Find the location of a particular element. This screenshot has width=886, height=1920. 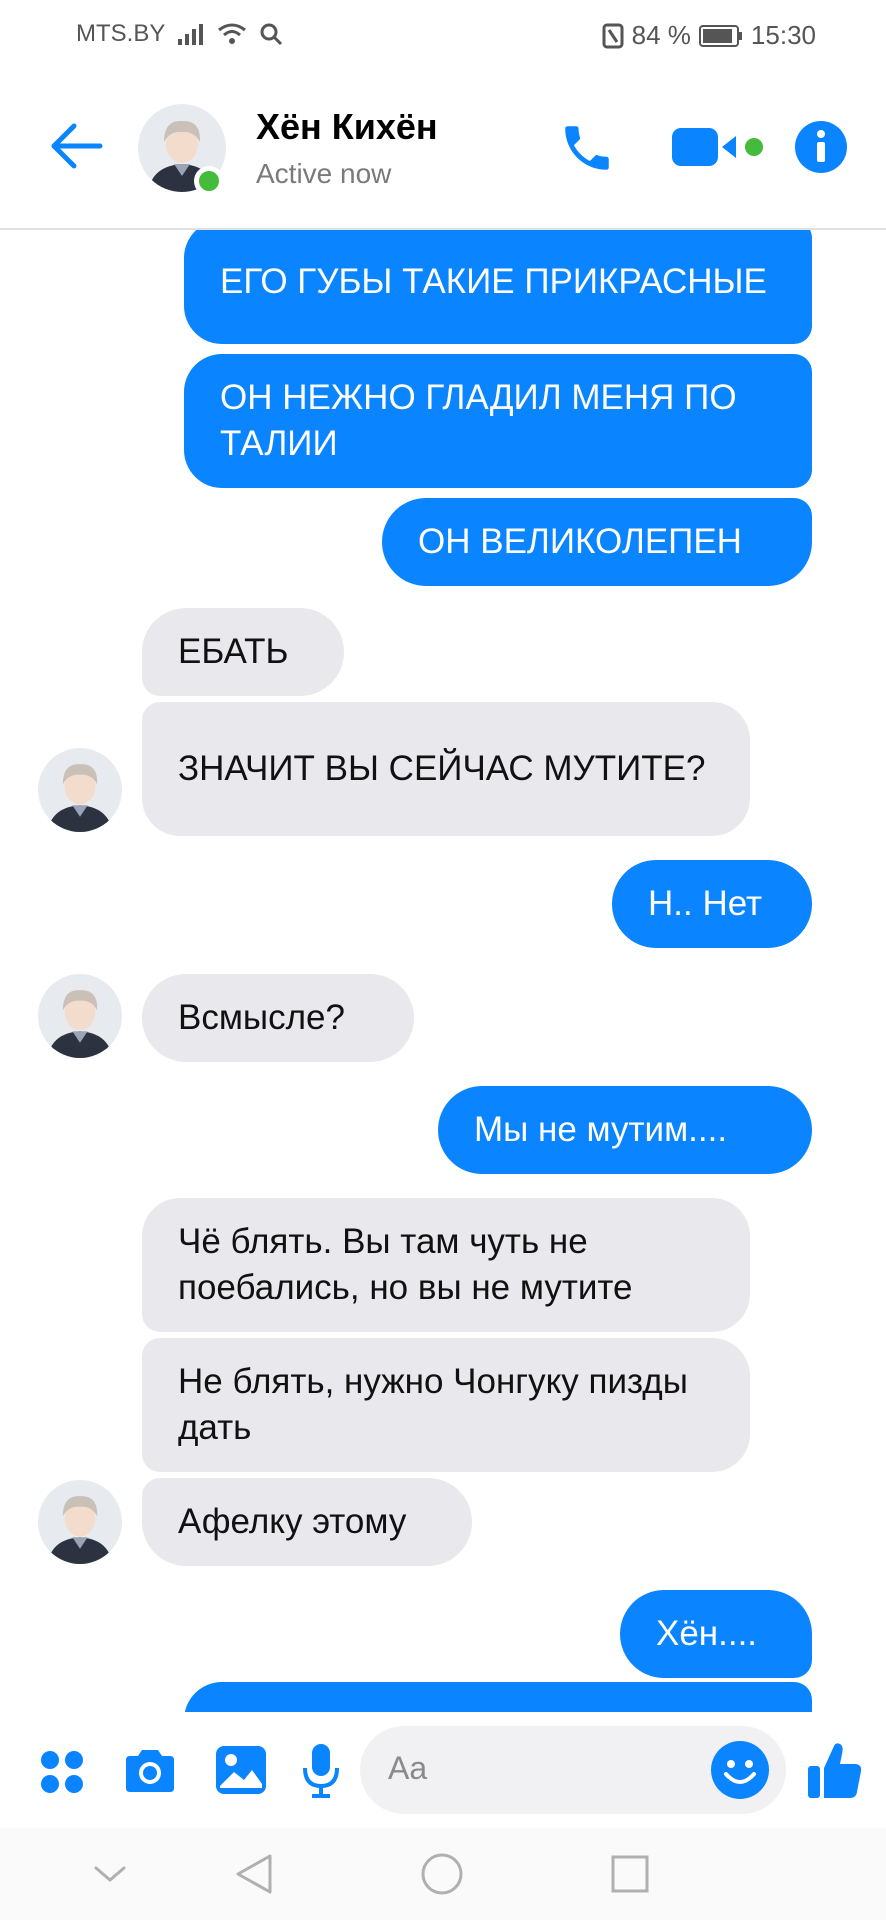

nav-recents-icon is located at coordinates (630, 1874).